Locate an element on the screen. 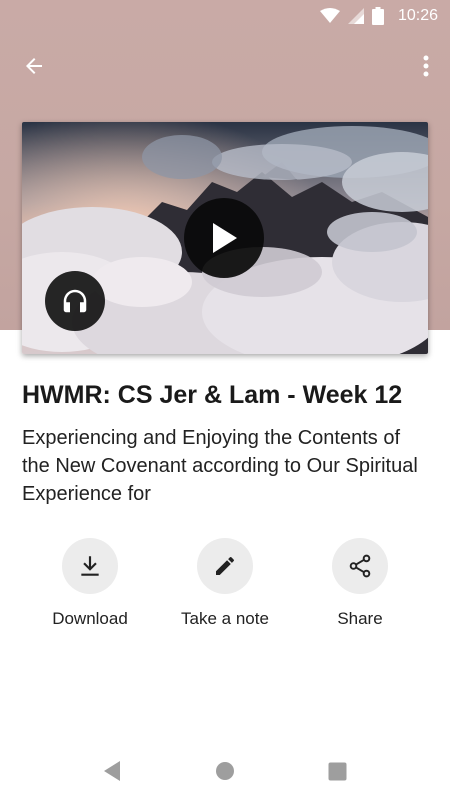 Image resolution: width=450 pixels, height=800 pixels. nav-back-icon is located at coordinates (112, 771).